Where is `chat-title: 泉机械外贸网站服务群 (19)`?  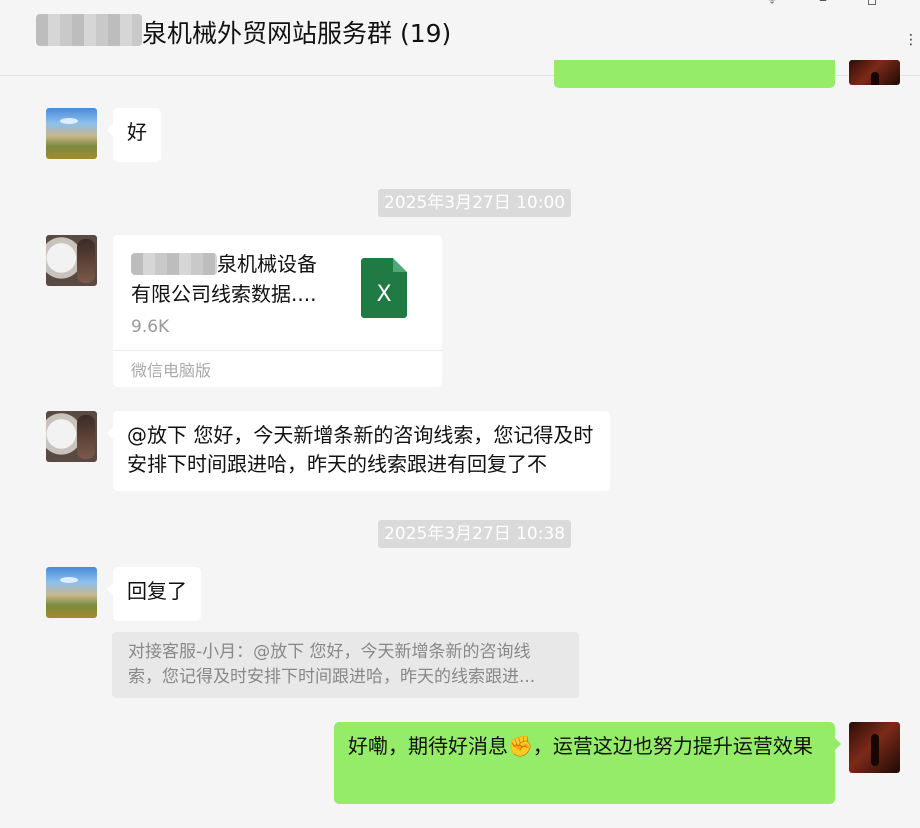
chat-title: 泉机械外贸网站服务群 (19) is located at coordinates (296, 32).